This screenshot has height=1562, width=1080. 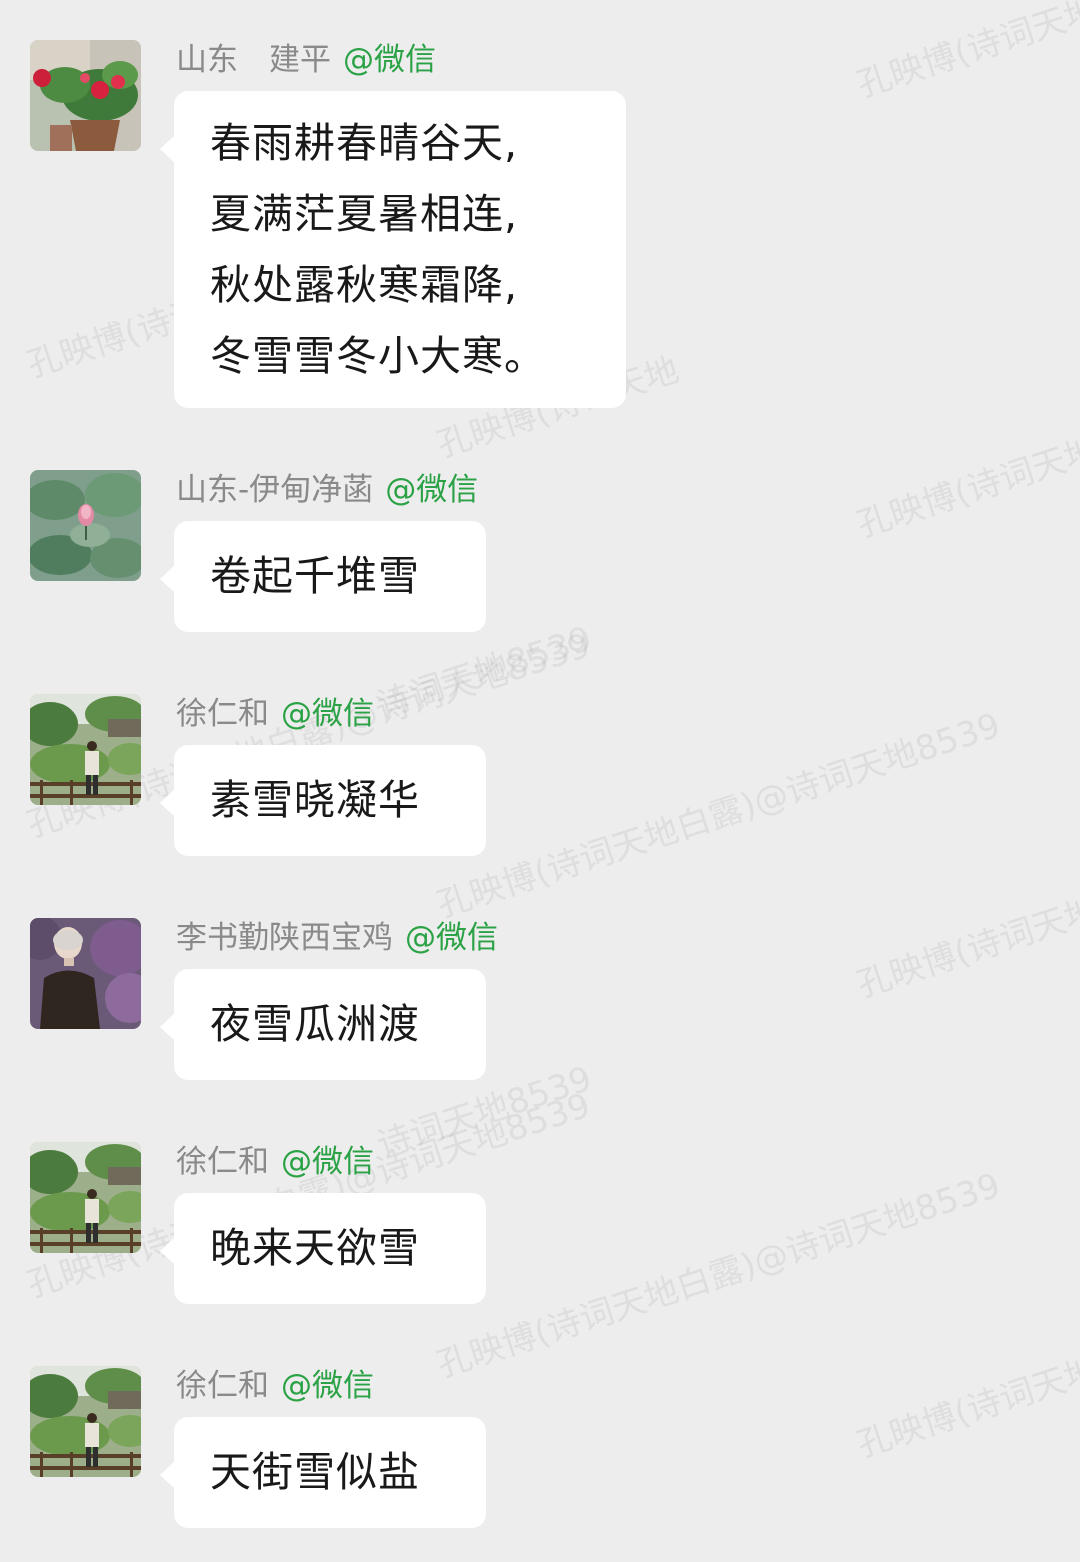 I want to click on poem-line: 夏满茫夏暑相连,, so click(x=364, y=214).